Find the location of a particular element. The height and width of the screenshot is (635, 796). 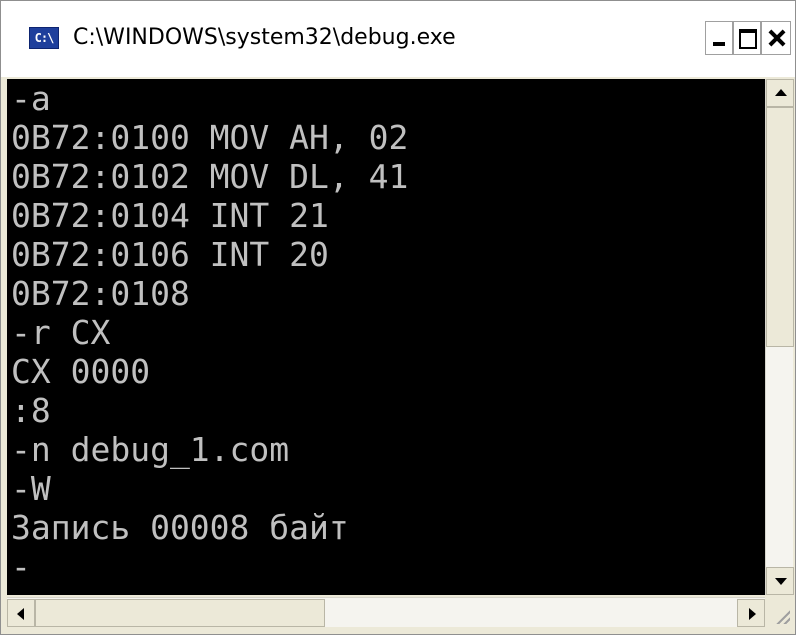

scroll-down-button is located at coordinates (780, 581).